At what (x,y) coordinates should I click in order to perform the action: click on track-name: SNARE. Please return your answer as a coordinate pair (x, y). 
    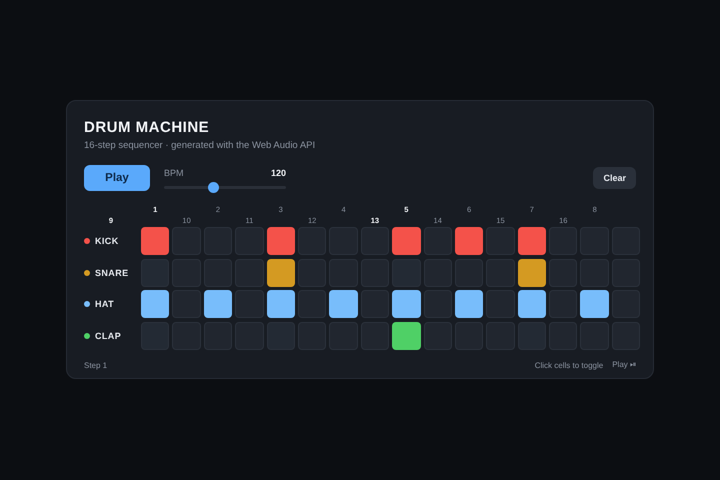
    Looking at the image, I should click on (112, 273).